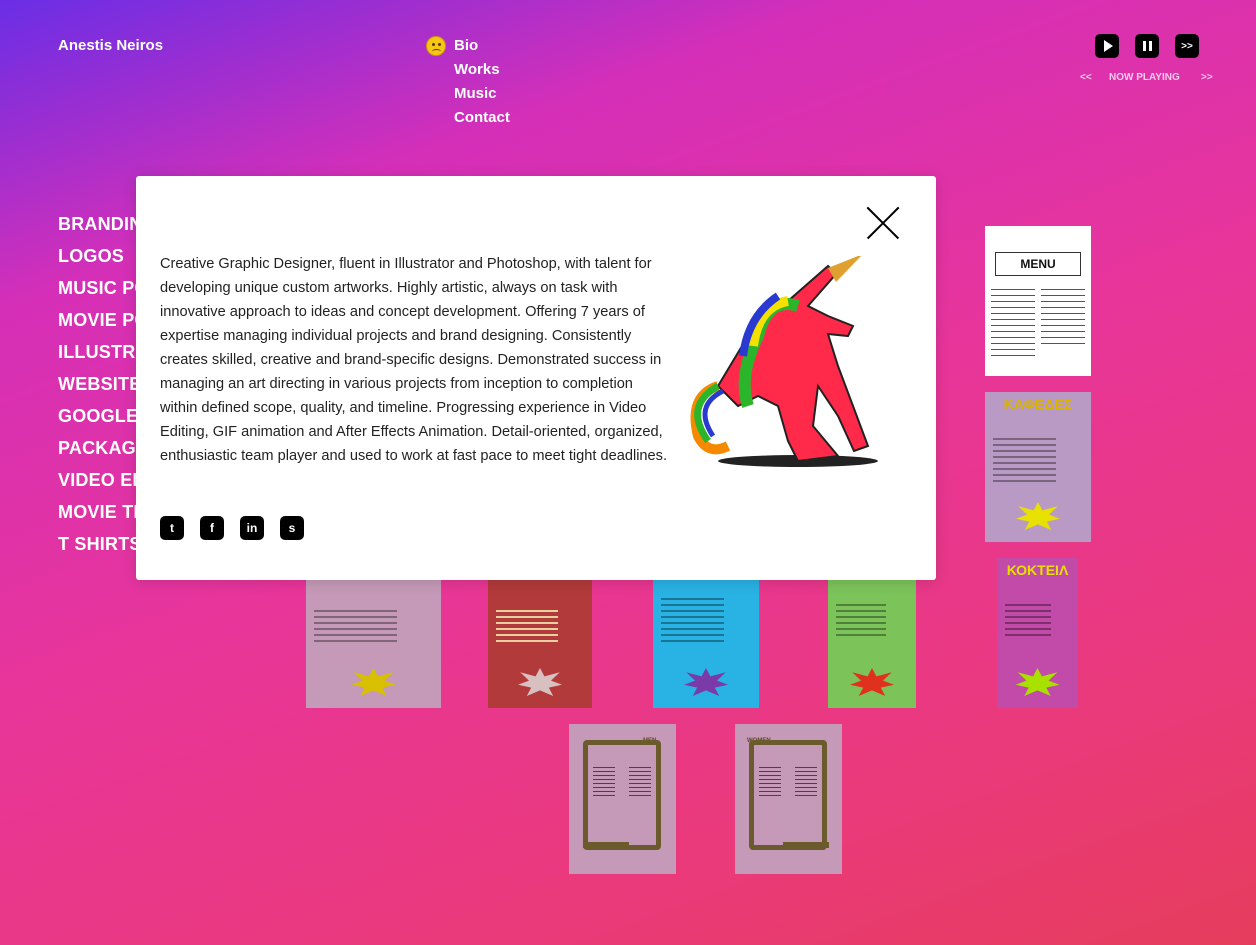  What do you see at coordinates (292, 528) in the screenshot?
I see `skype-icon: s` at bounding box center [292, 528].